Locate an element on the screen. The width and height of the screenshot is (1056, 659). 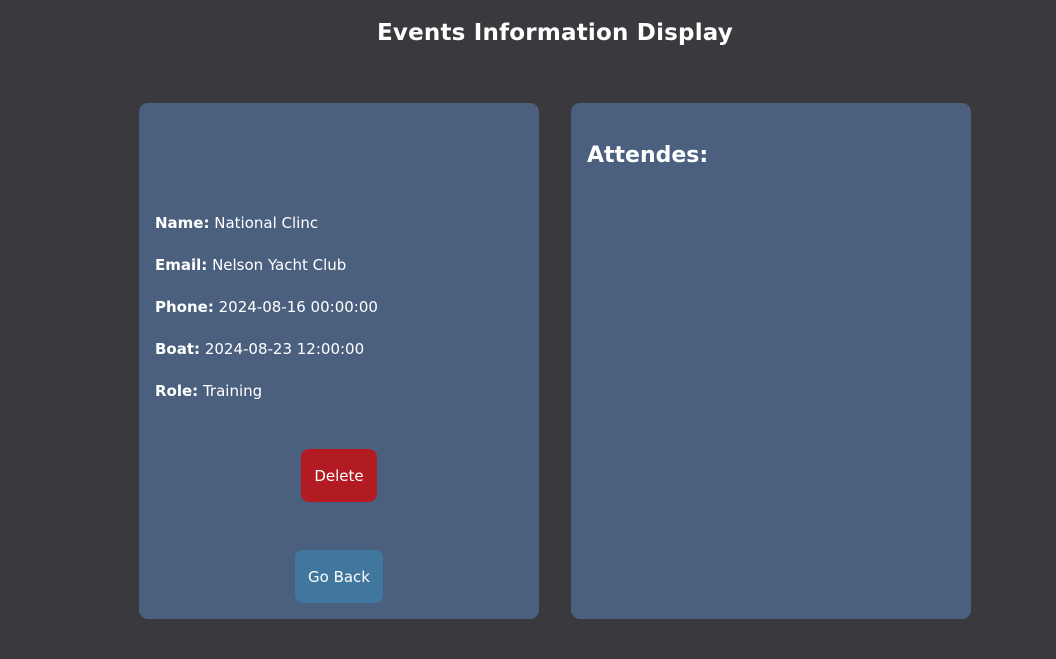
role-label: Role: is located at coordinates (177, 391).